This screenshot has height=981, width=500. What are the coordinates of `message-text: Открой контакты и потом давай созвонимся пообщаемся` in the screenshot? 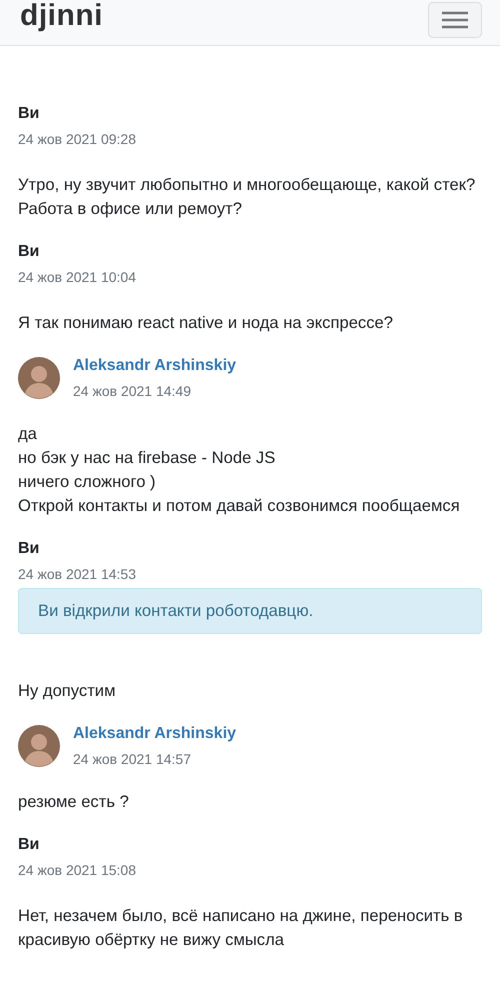 It's located at (239, 506).